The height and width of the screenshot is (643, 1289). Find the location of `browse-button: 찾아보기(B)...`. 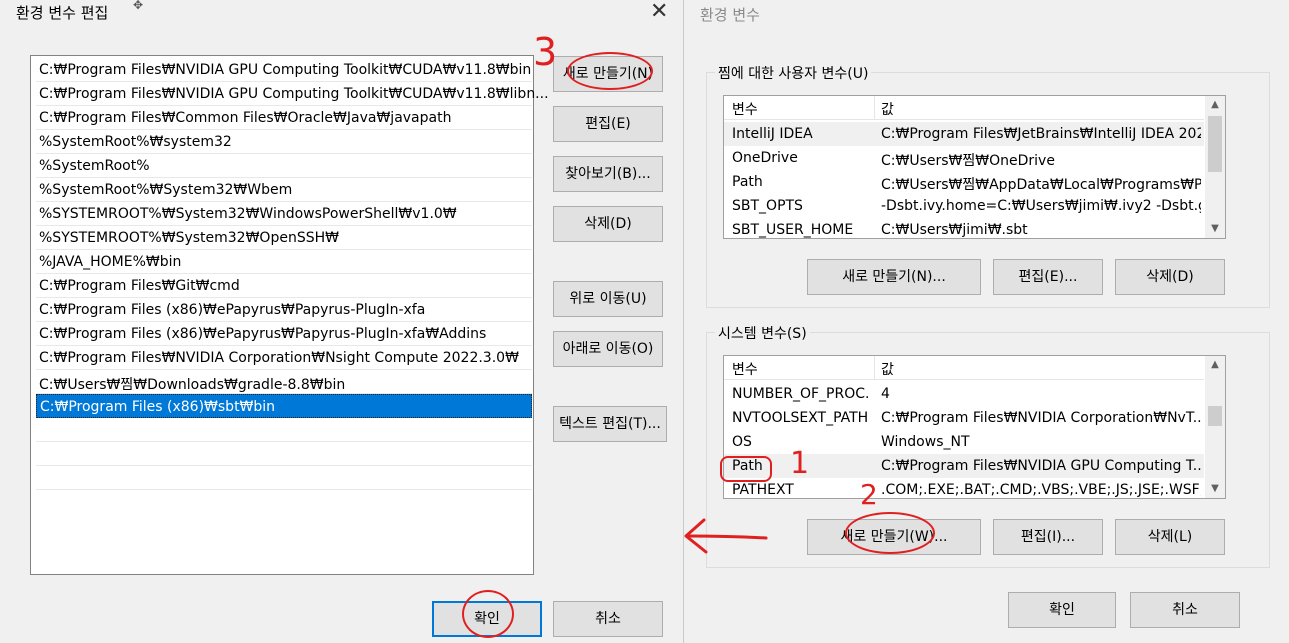

browse-button: 찾아보기(B)... is located at coordinates (608, 174).